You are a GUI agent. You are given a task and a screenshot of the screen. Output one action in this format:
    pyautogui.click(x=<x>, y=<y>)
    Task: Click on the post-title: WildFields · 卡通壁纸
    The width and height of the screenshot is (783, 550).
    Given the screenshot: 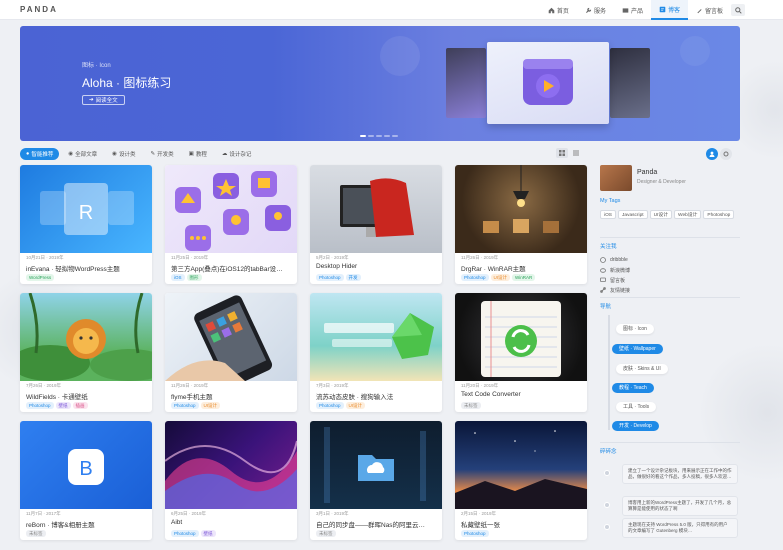 What is the action you would take?
    pyautogui.click(x=87, y=396)
    